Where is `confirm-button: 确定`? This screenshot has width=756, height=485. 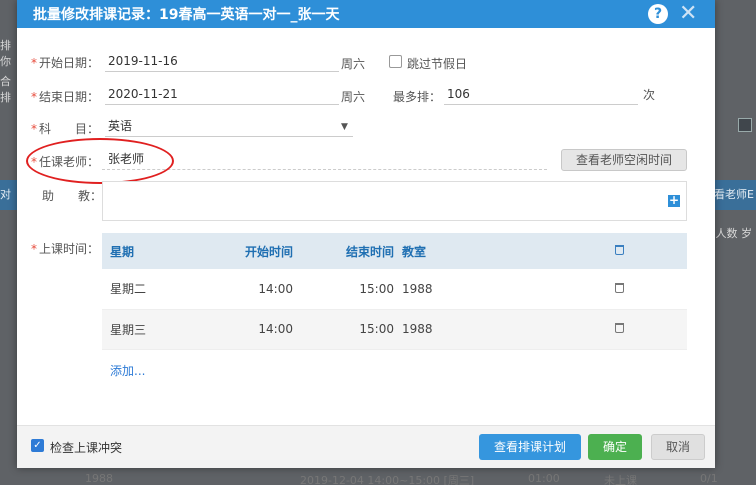
confirm-button: 确定 is located at coordinates (615, 447).